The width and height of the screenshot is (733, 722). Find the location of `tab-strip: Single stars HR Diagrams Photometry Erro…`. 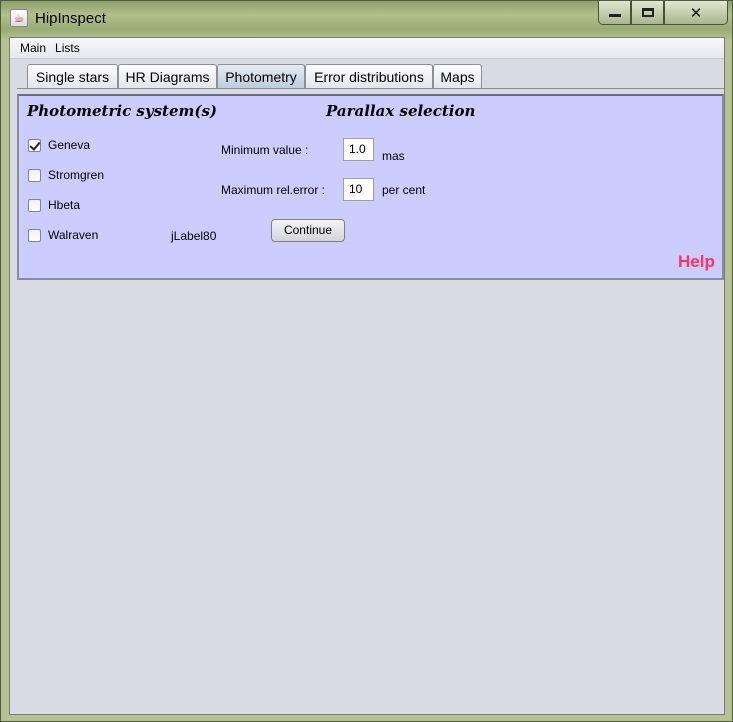

tab-strip: Single stars HR Diagrams Photometry Erro… is located at coordinates (254, 76).